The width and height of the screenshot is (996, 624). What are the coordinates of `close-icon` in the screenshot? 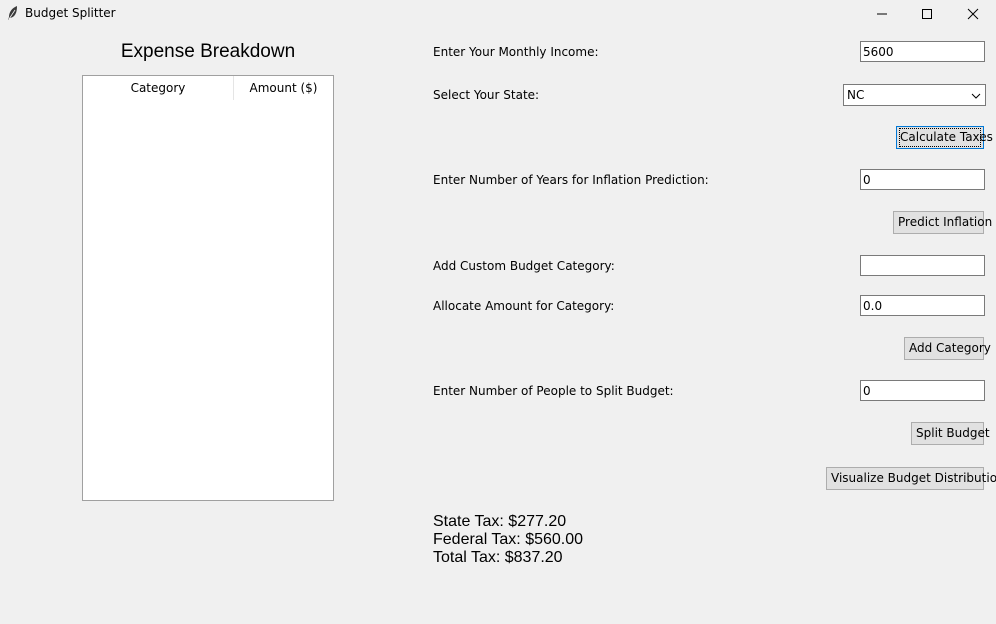 It's located at (973, 14).